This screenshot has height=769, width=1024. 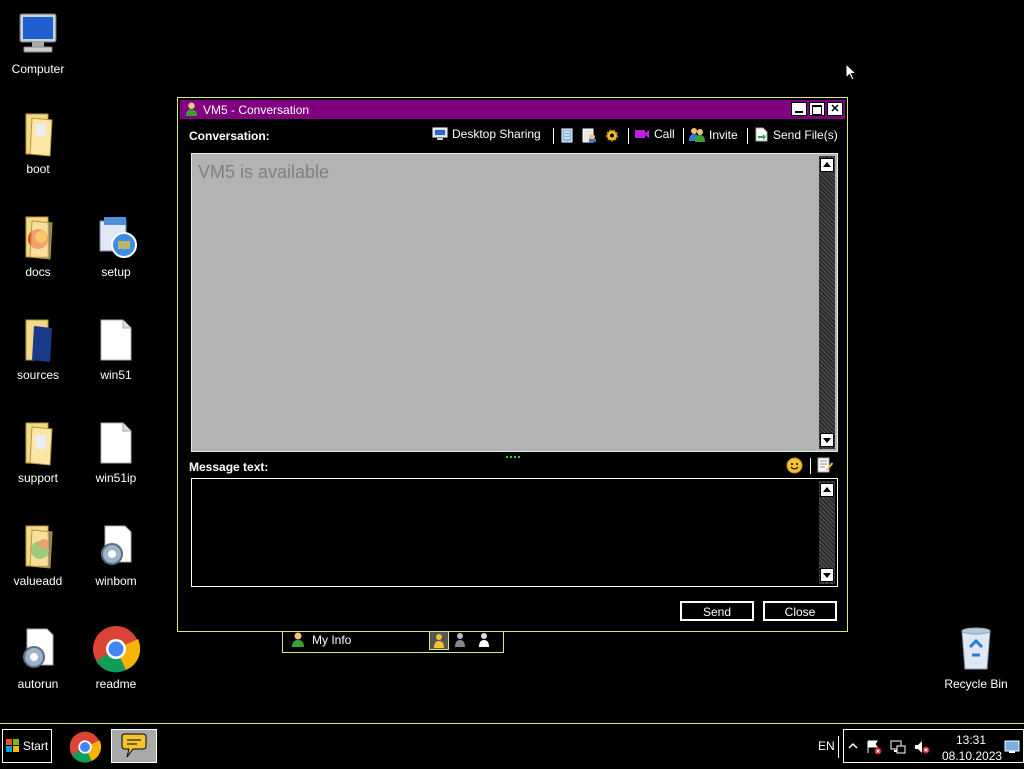 What do you see at coordinates (38, 375) in the screenshot?
I see `desktop-icon-label: sources` at bounding box center [38, 375].